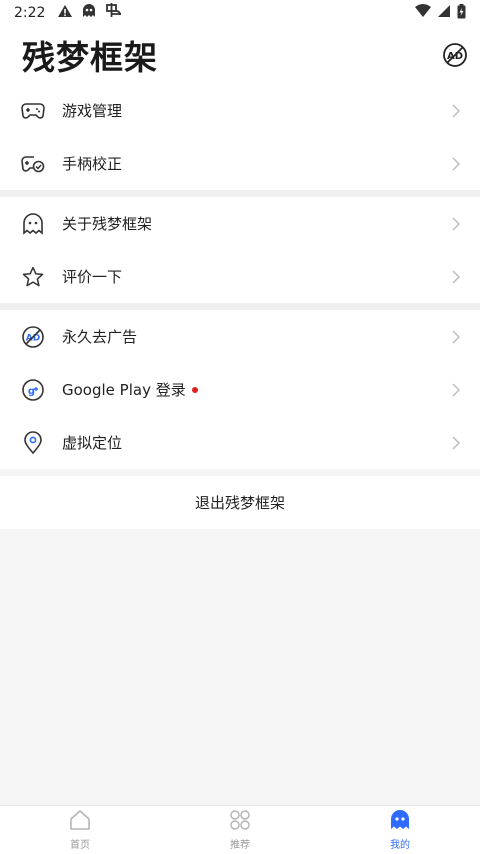  What do you see at coordinates (114, 13) in the screenshot?
I see `app-notification-icon` at bounding box center [114, 13].